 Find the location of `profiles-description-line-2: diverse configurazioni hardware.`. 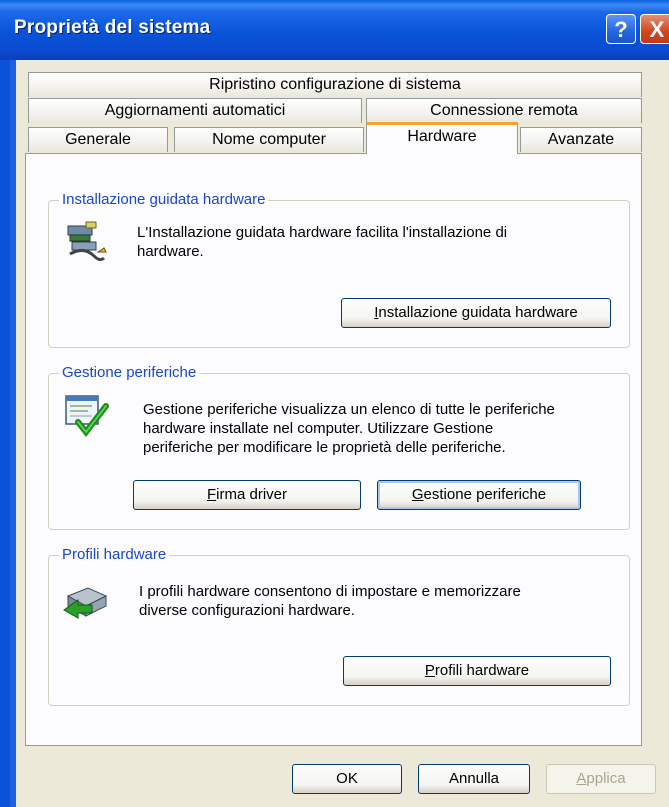

profiles-description-line-2: diverse configurazioni hardware. is located at coordinates (247, 610).